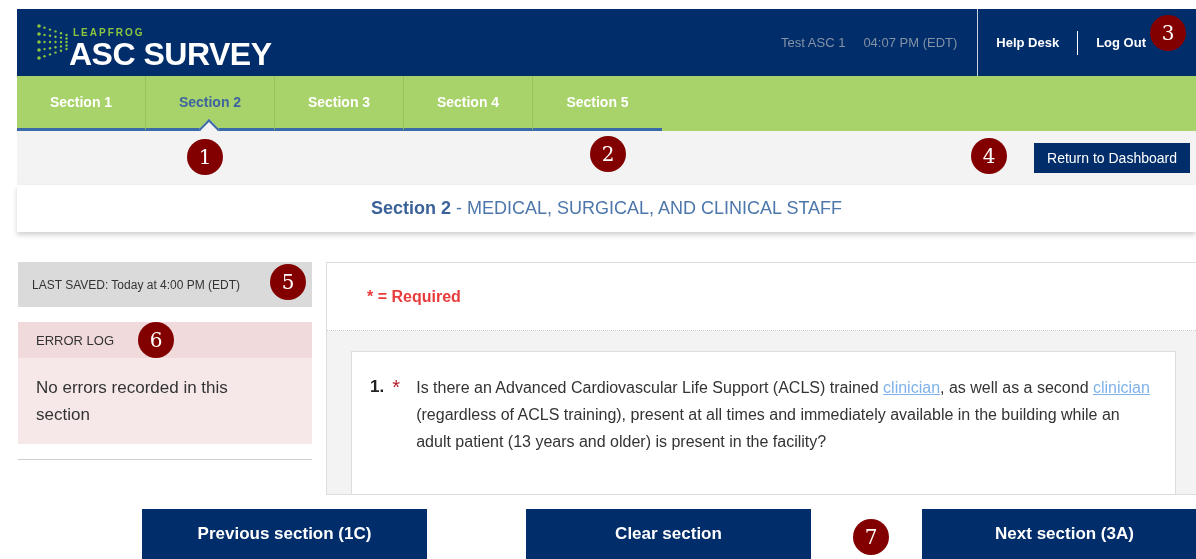 This screenshot has width=1196, height=559. What do you see at coordinates (284, 534) in the screenshot?
I see `section-nav-button: Previous section (1C)` at bounding box center [284, 534].